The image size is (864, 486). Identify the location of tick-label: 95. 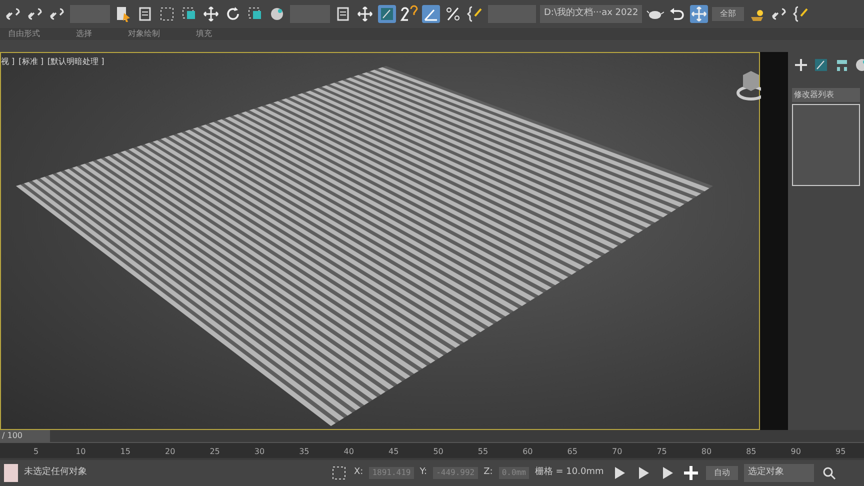
(841, 452).